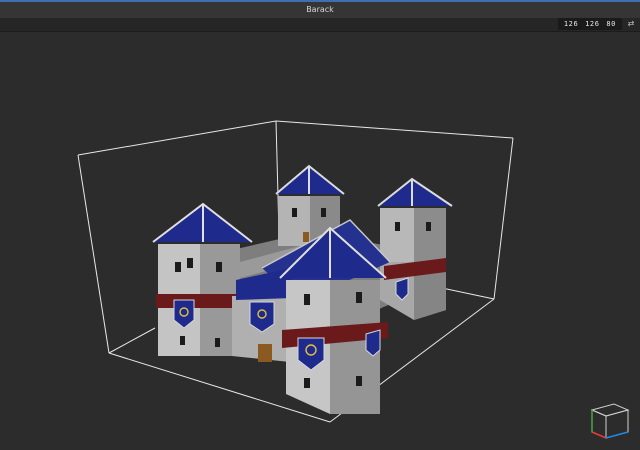 The width and height of the screenshot is (640, 450). What do you see at coordinates (320, 25) in the screenshot?
I see `toolbar: 126 126 80 ⇄` at bounding box center [320, 25].